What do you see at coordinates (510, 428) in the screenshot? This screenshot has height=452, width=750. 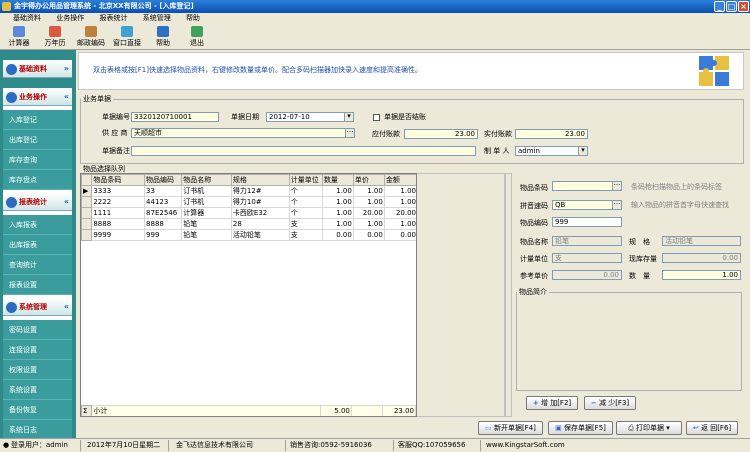 I see `new-doc-button: ▭ 新开单据[F4]` at bounding box center [510, 428].